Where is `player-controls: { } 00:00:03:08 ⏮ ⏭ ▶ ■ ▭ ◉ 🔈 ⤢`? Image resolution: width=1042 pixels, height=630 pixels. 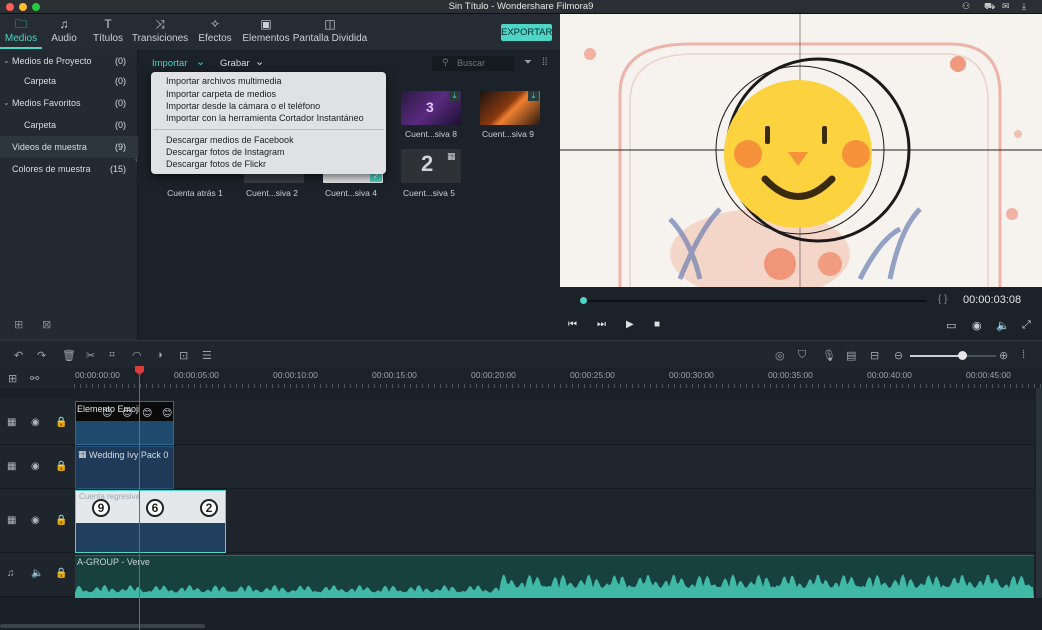 player-controls: { } 00:00:03:08 ⏮ ⏭ ▶ ■ ▭ ◉ 🔈 ⤢ is located at coordinates (801, 313).